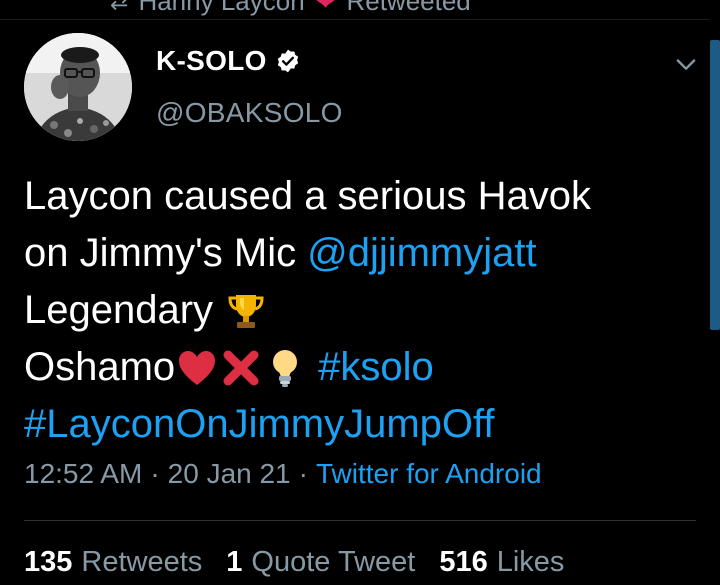  Describe the element at coordinates (246, 311) in the screenshot. I see `trophy-emoji` at that location.